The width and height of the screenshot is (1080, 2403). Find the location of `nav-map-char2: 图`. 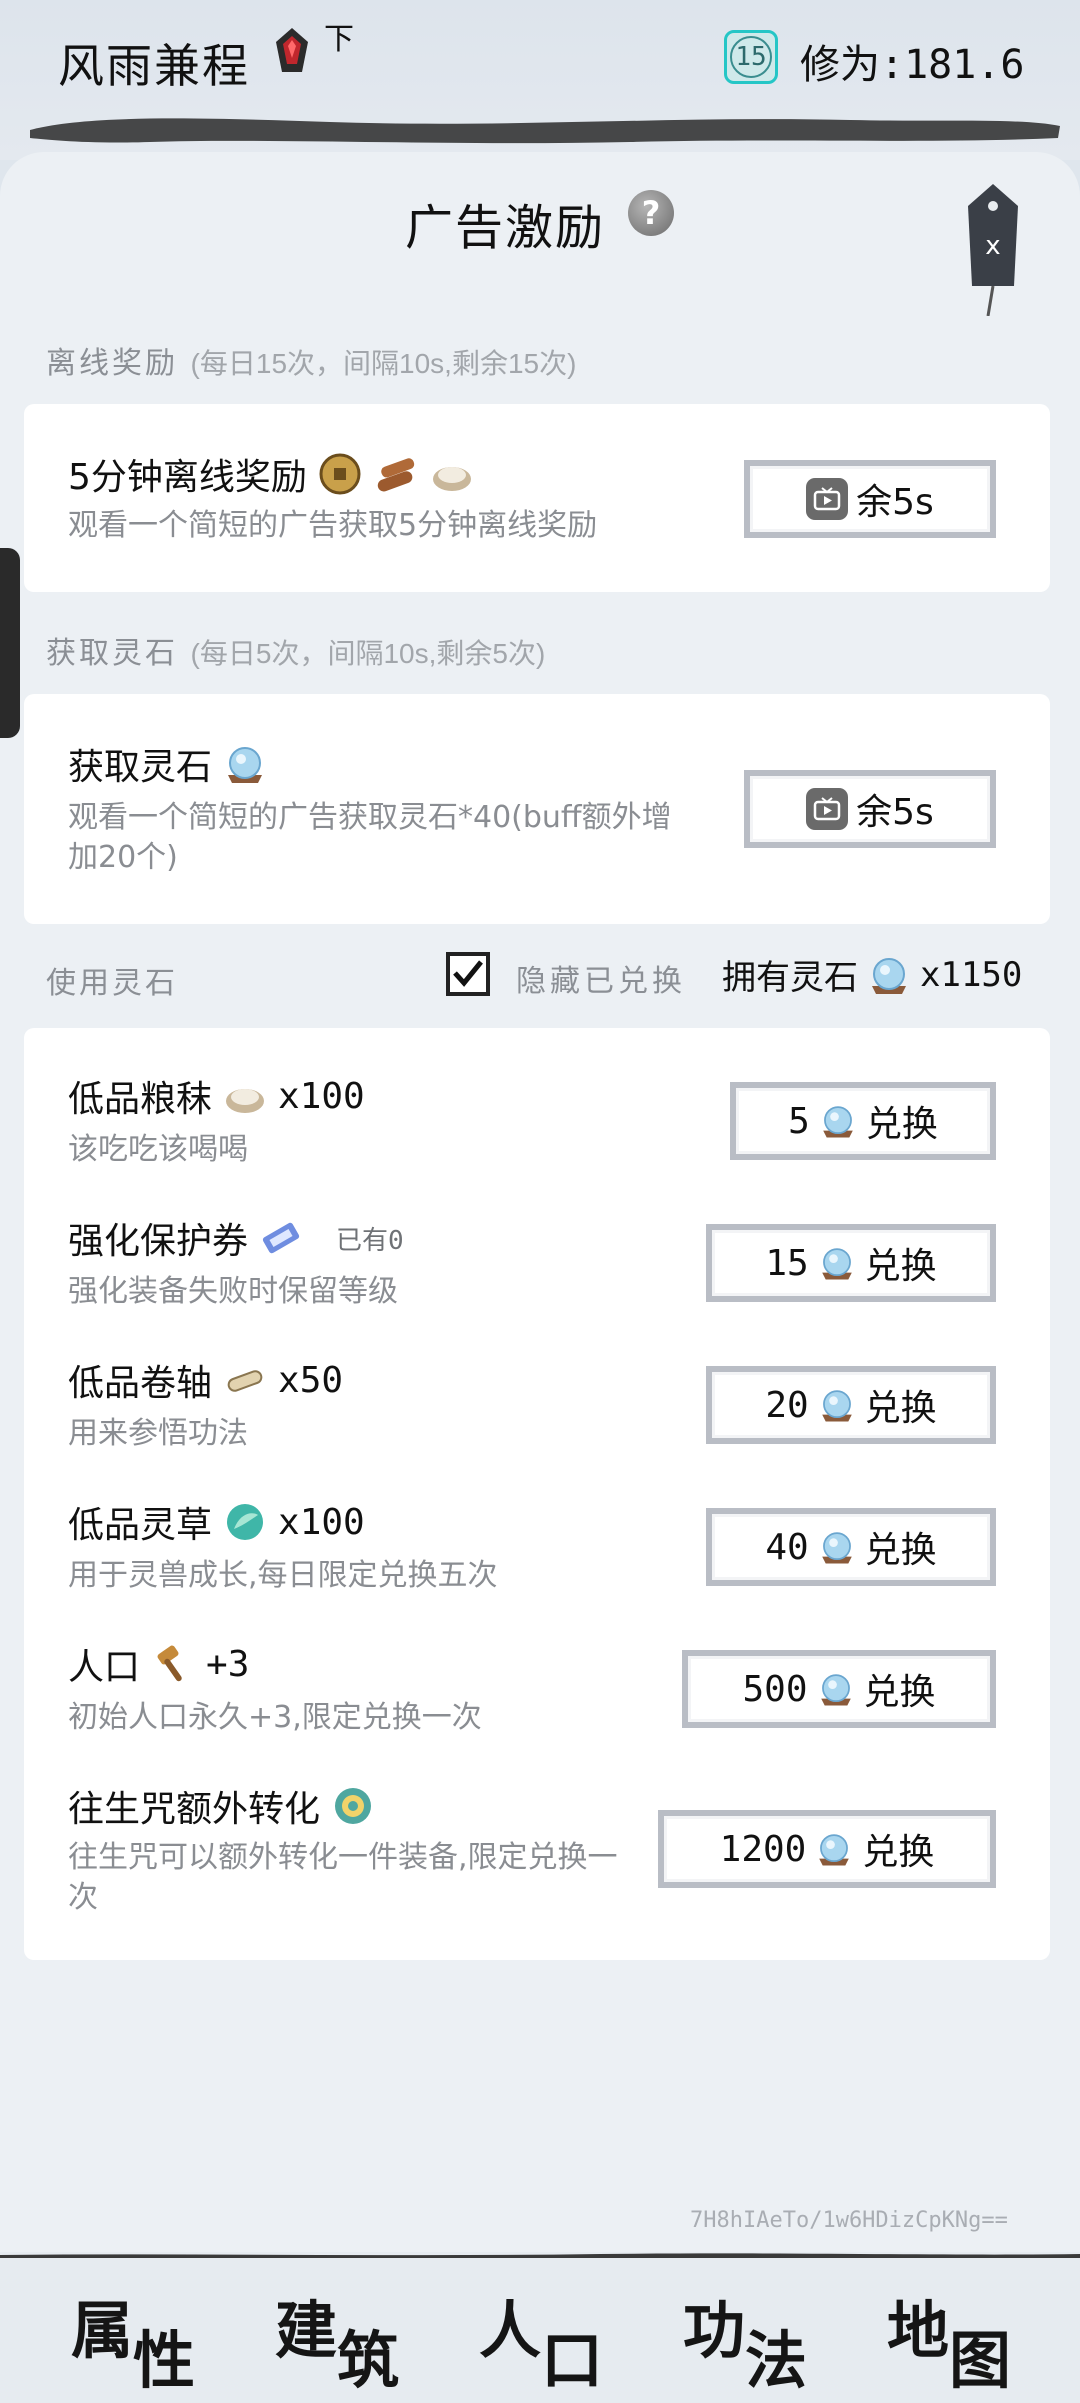

nav-map-char2: 图 is located at coordinates (980, 2360).